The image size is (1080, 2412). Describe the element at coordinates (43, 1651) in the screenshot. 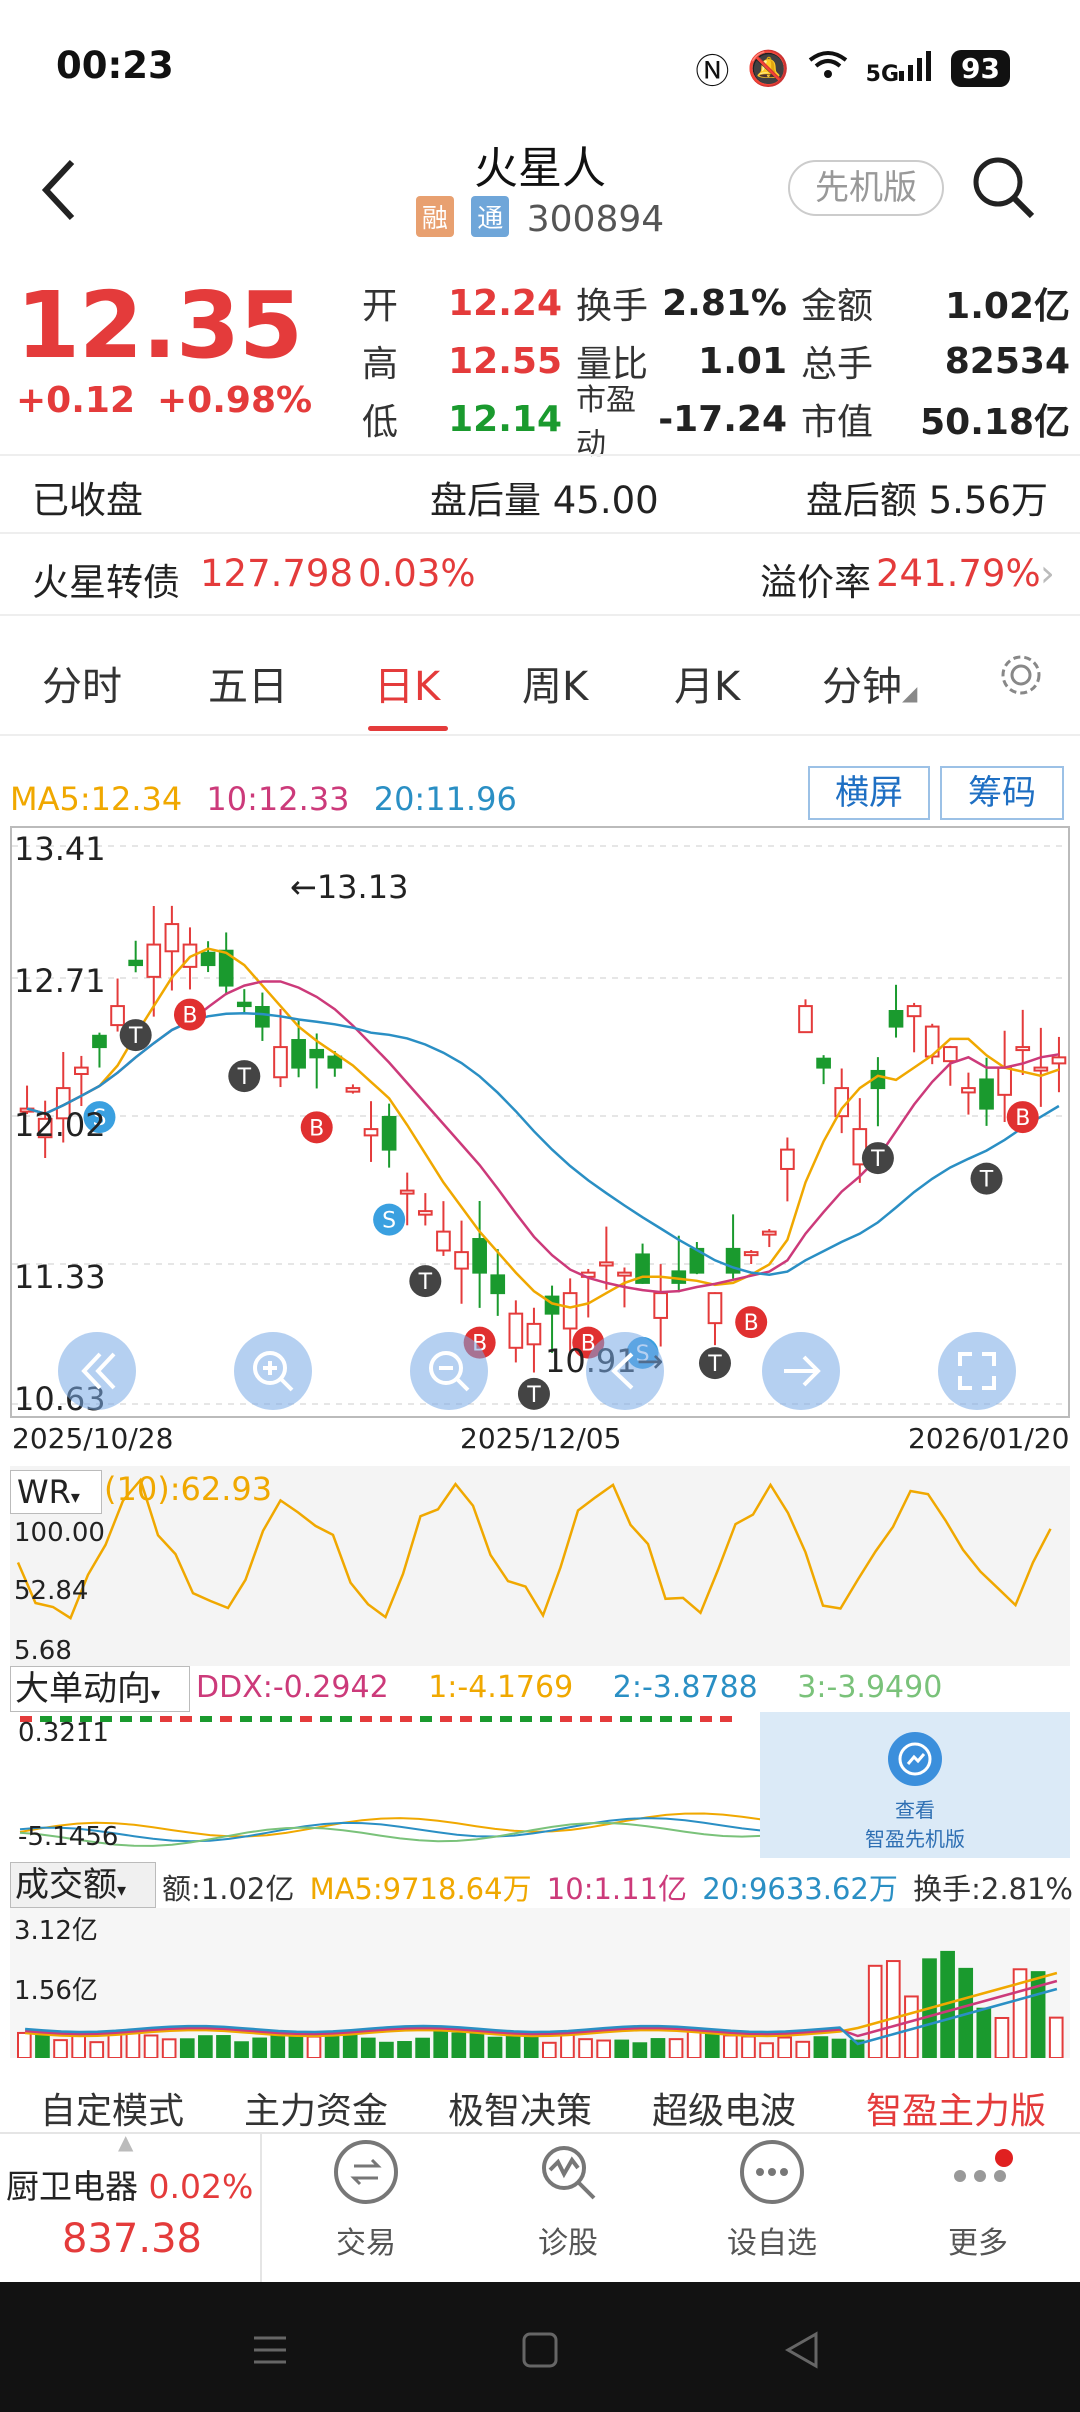

I see `wr-tick: 5.68` at that location.